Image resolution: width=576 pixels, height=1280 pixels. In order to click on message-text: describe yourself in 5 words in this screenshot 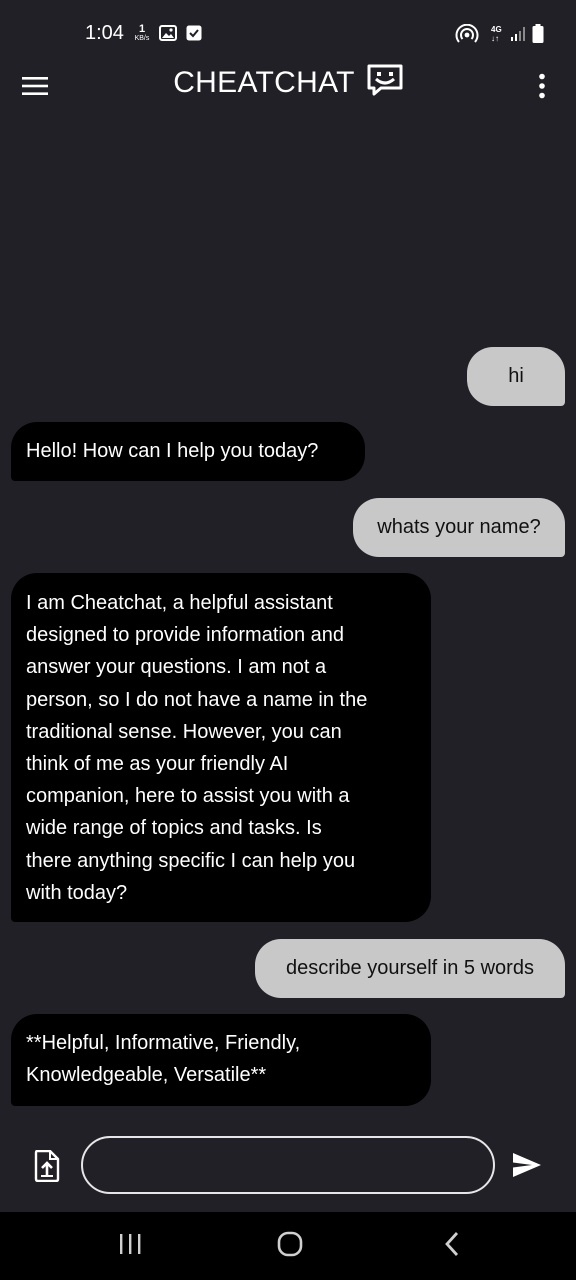, I will do `click(410, 968)`.